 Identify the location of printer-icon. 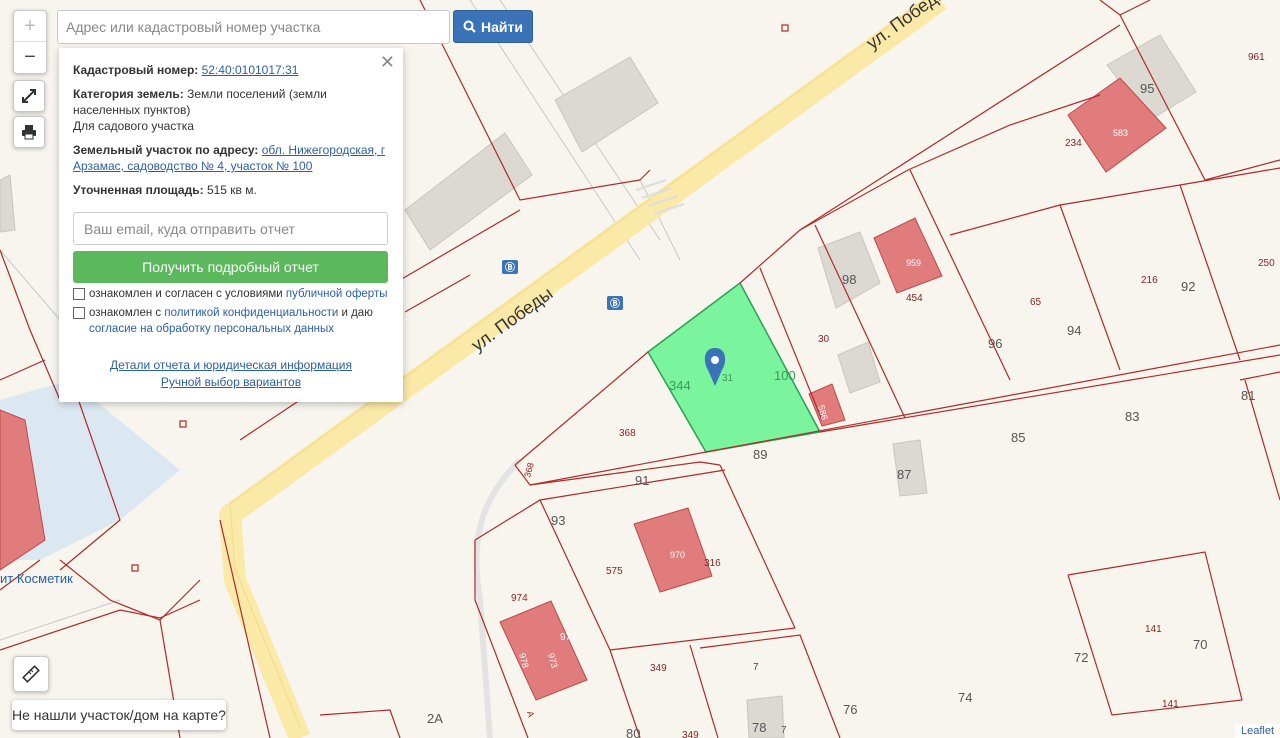
(29, 132).